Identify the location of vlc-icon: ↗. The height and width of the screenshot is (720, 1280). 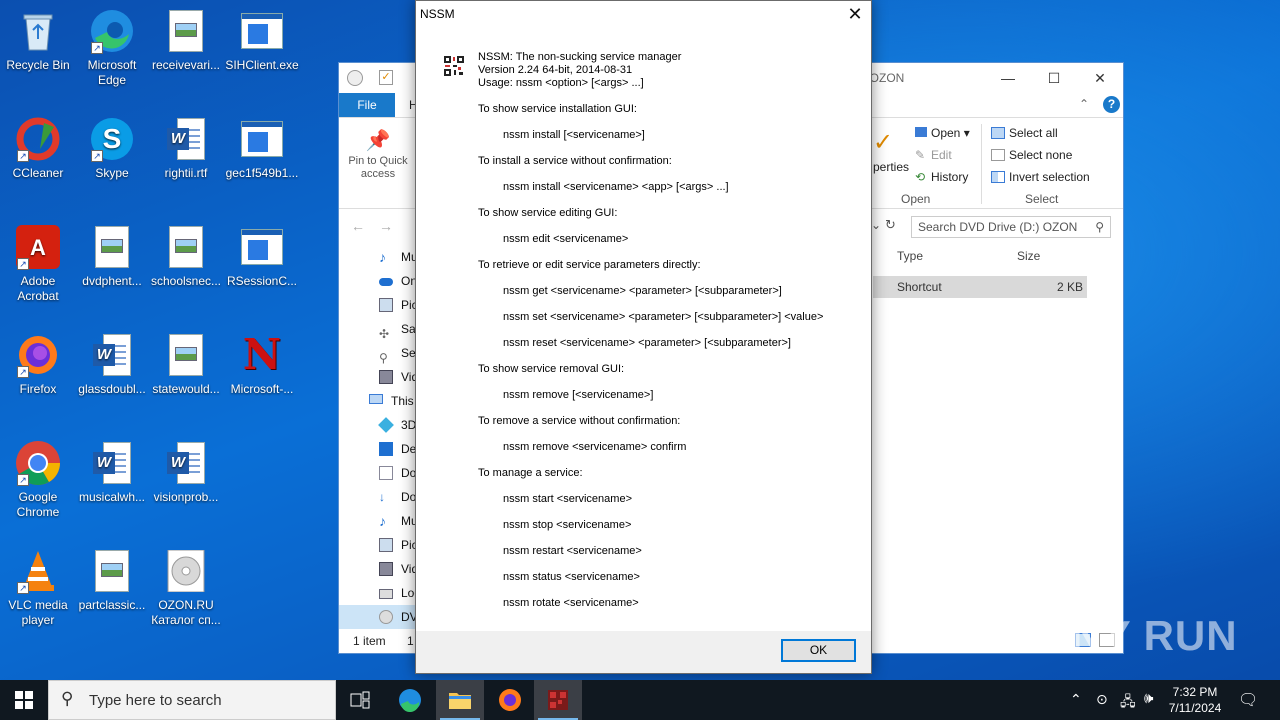
(38, 571).